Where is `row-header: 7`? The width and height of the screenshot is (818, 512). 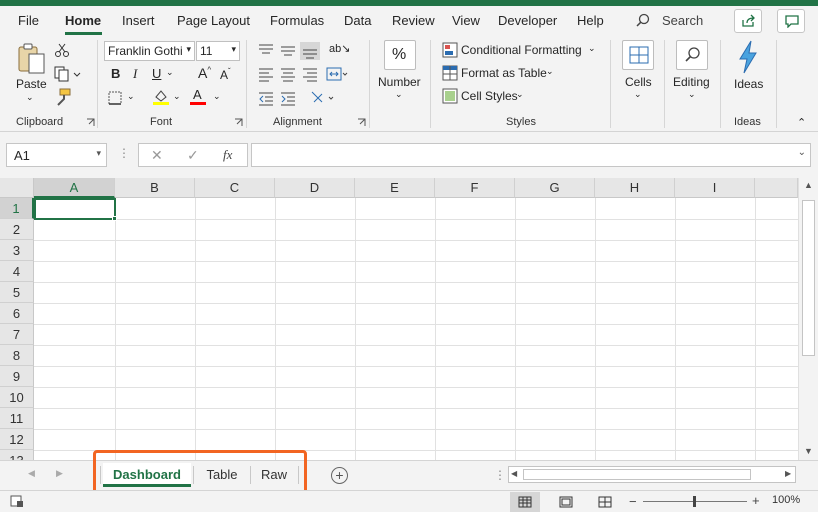 row-header: 7 is located at coordinates (17, 334).